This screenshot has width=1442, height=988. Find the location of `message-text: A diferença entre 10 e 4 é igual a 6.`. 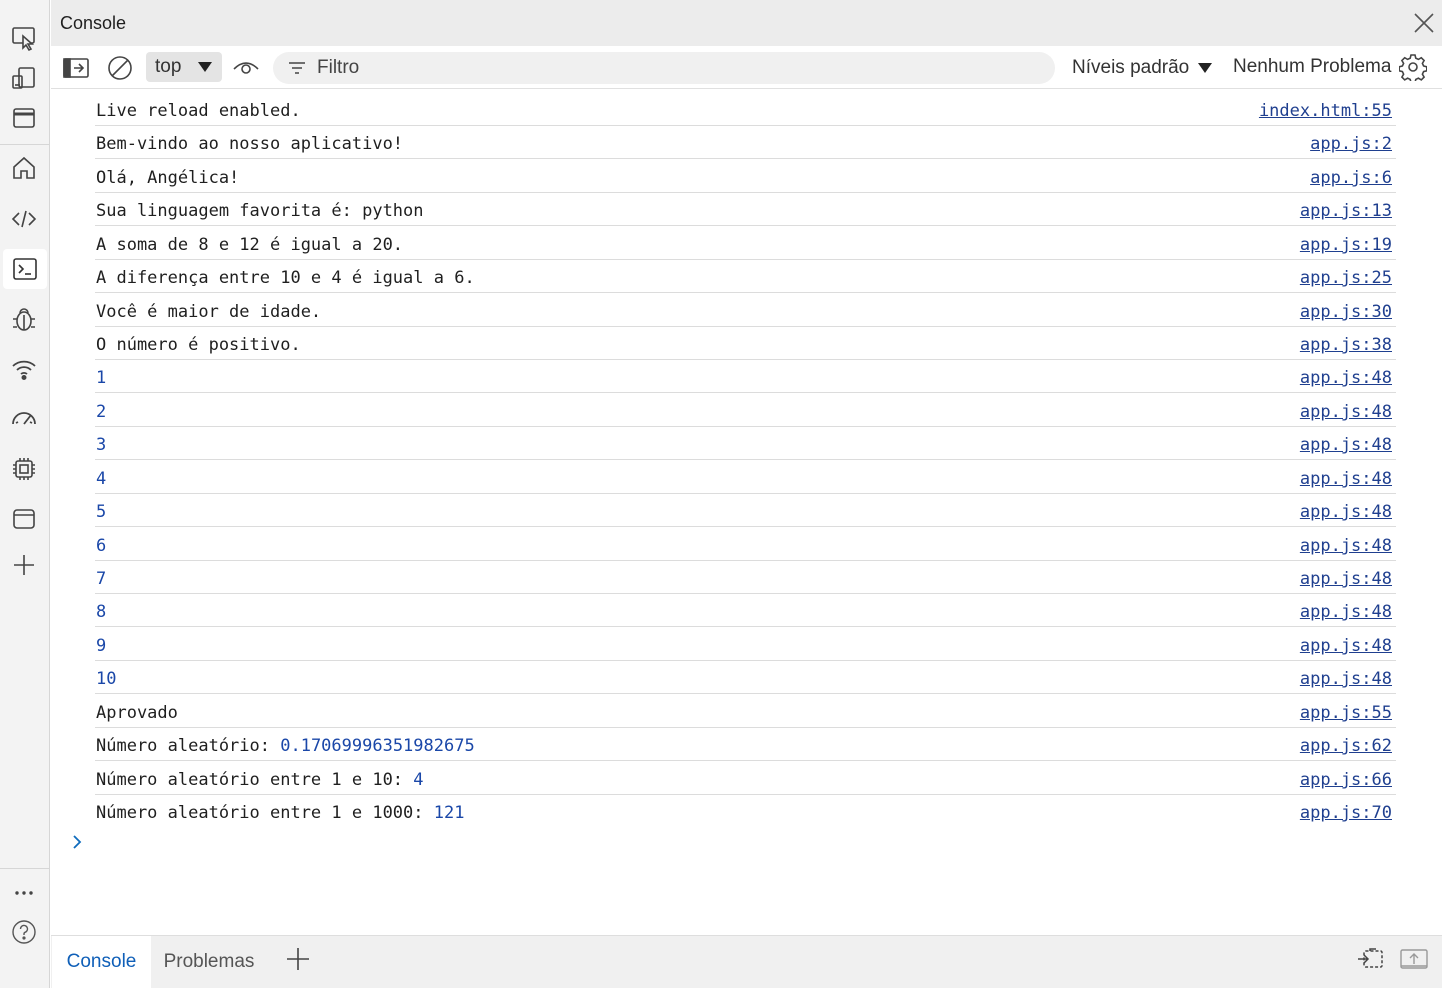

message-text: A diferença entre 10 e 4 é igual a 6. is located at coordinates (285, 278).